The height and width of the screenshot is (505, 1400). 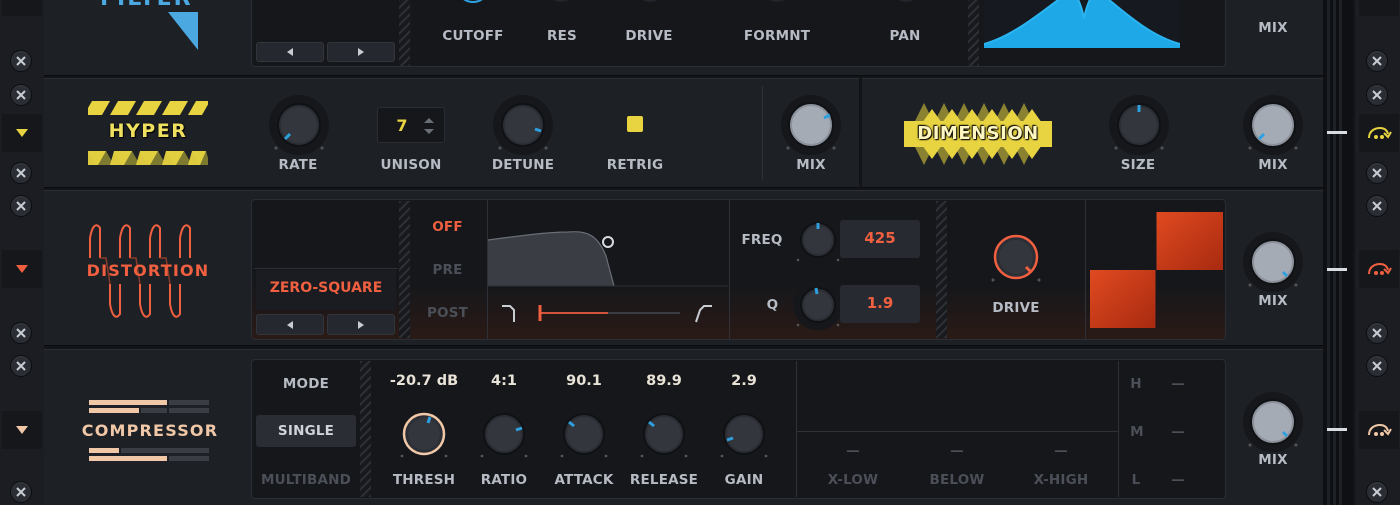 What do you see at coordinates (447, 270) in the screenshot?
I see `filter-mode-pre: PRE` at bounding box center [447, 270].